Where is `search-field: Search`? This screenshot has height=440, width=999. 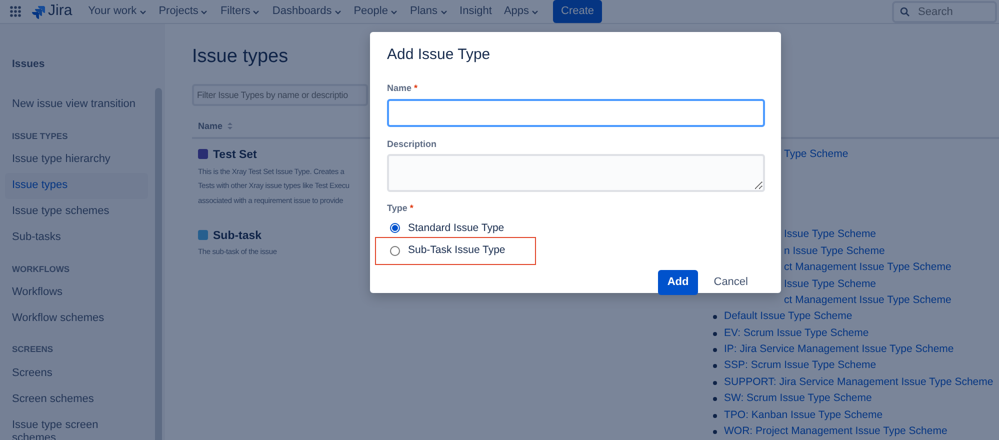 search-field: Search is located at coordinates (944, 11).